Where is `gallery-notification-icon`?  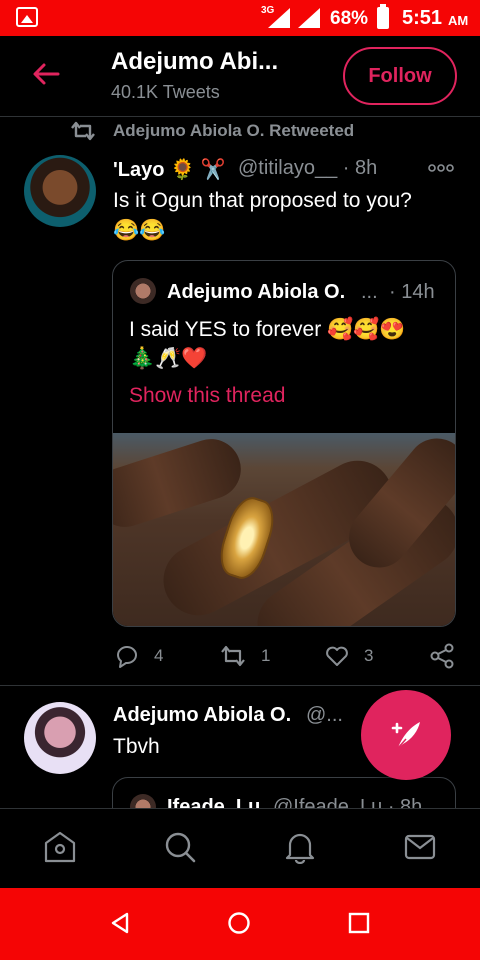
gallery-notification-icon is located at coordinates (27, 17).